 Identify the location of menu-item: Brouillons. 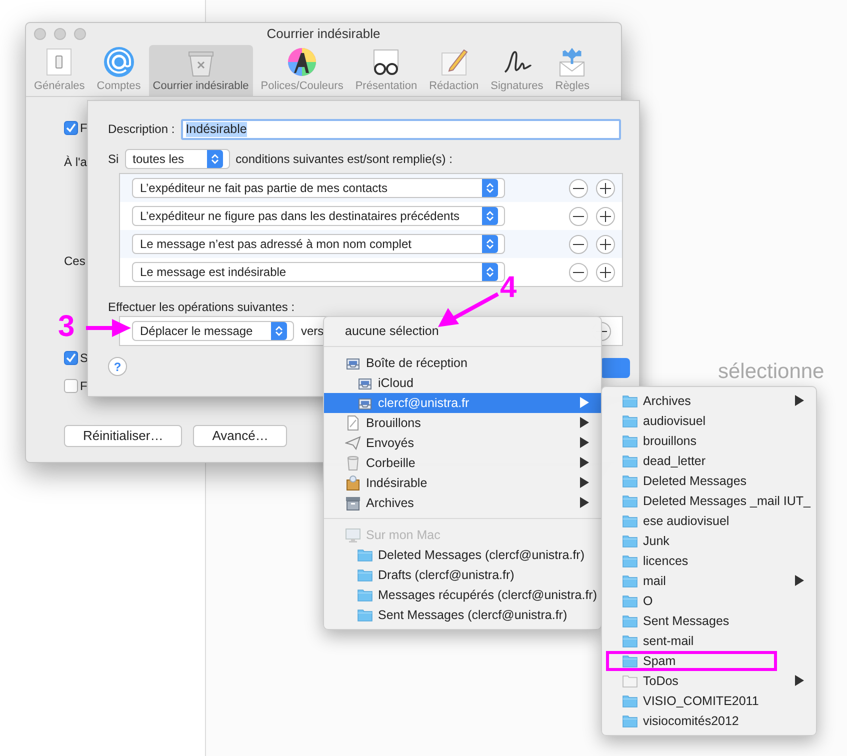
(462, 423).